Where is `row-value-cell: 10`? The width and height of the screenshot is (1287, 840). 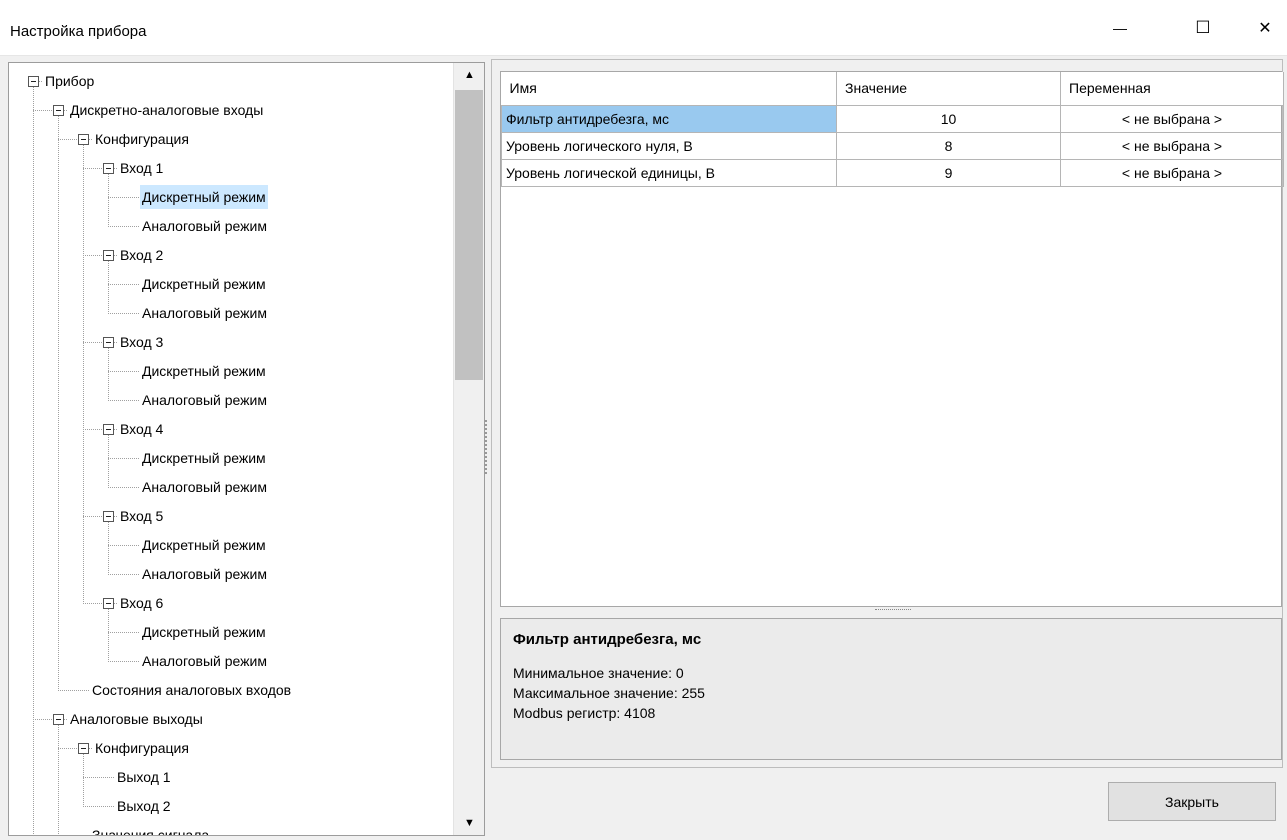
row-value-cell: 10 is located at coordinates (948, 118).